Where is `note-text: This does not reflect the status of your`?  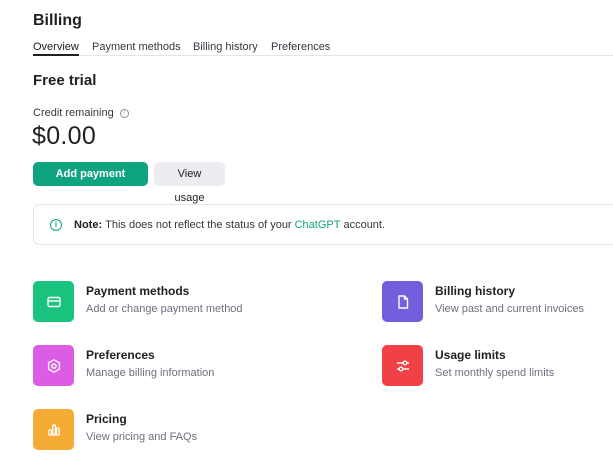 note-text: This does not reflect the status of your is located at coordinates (198, 224).